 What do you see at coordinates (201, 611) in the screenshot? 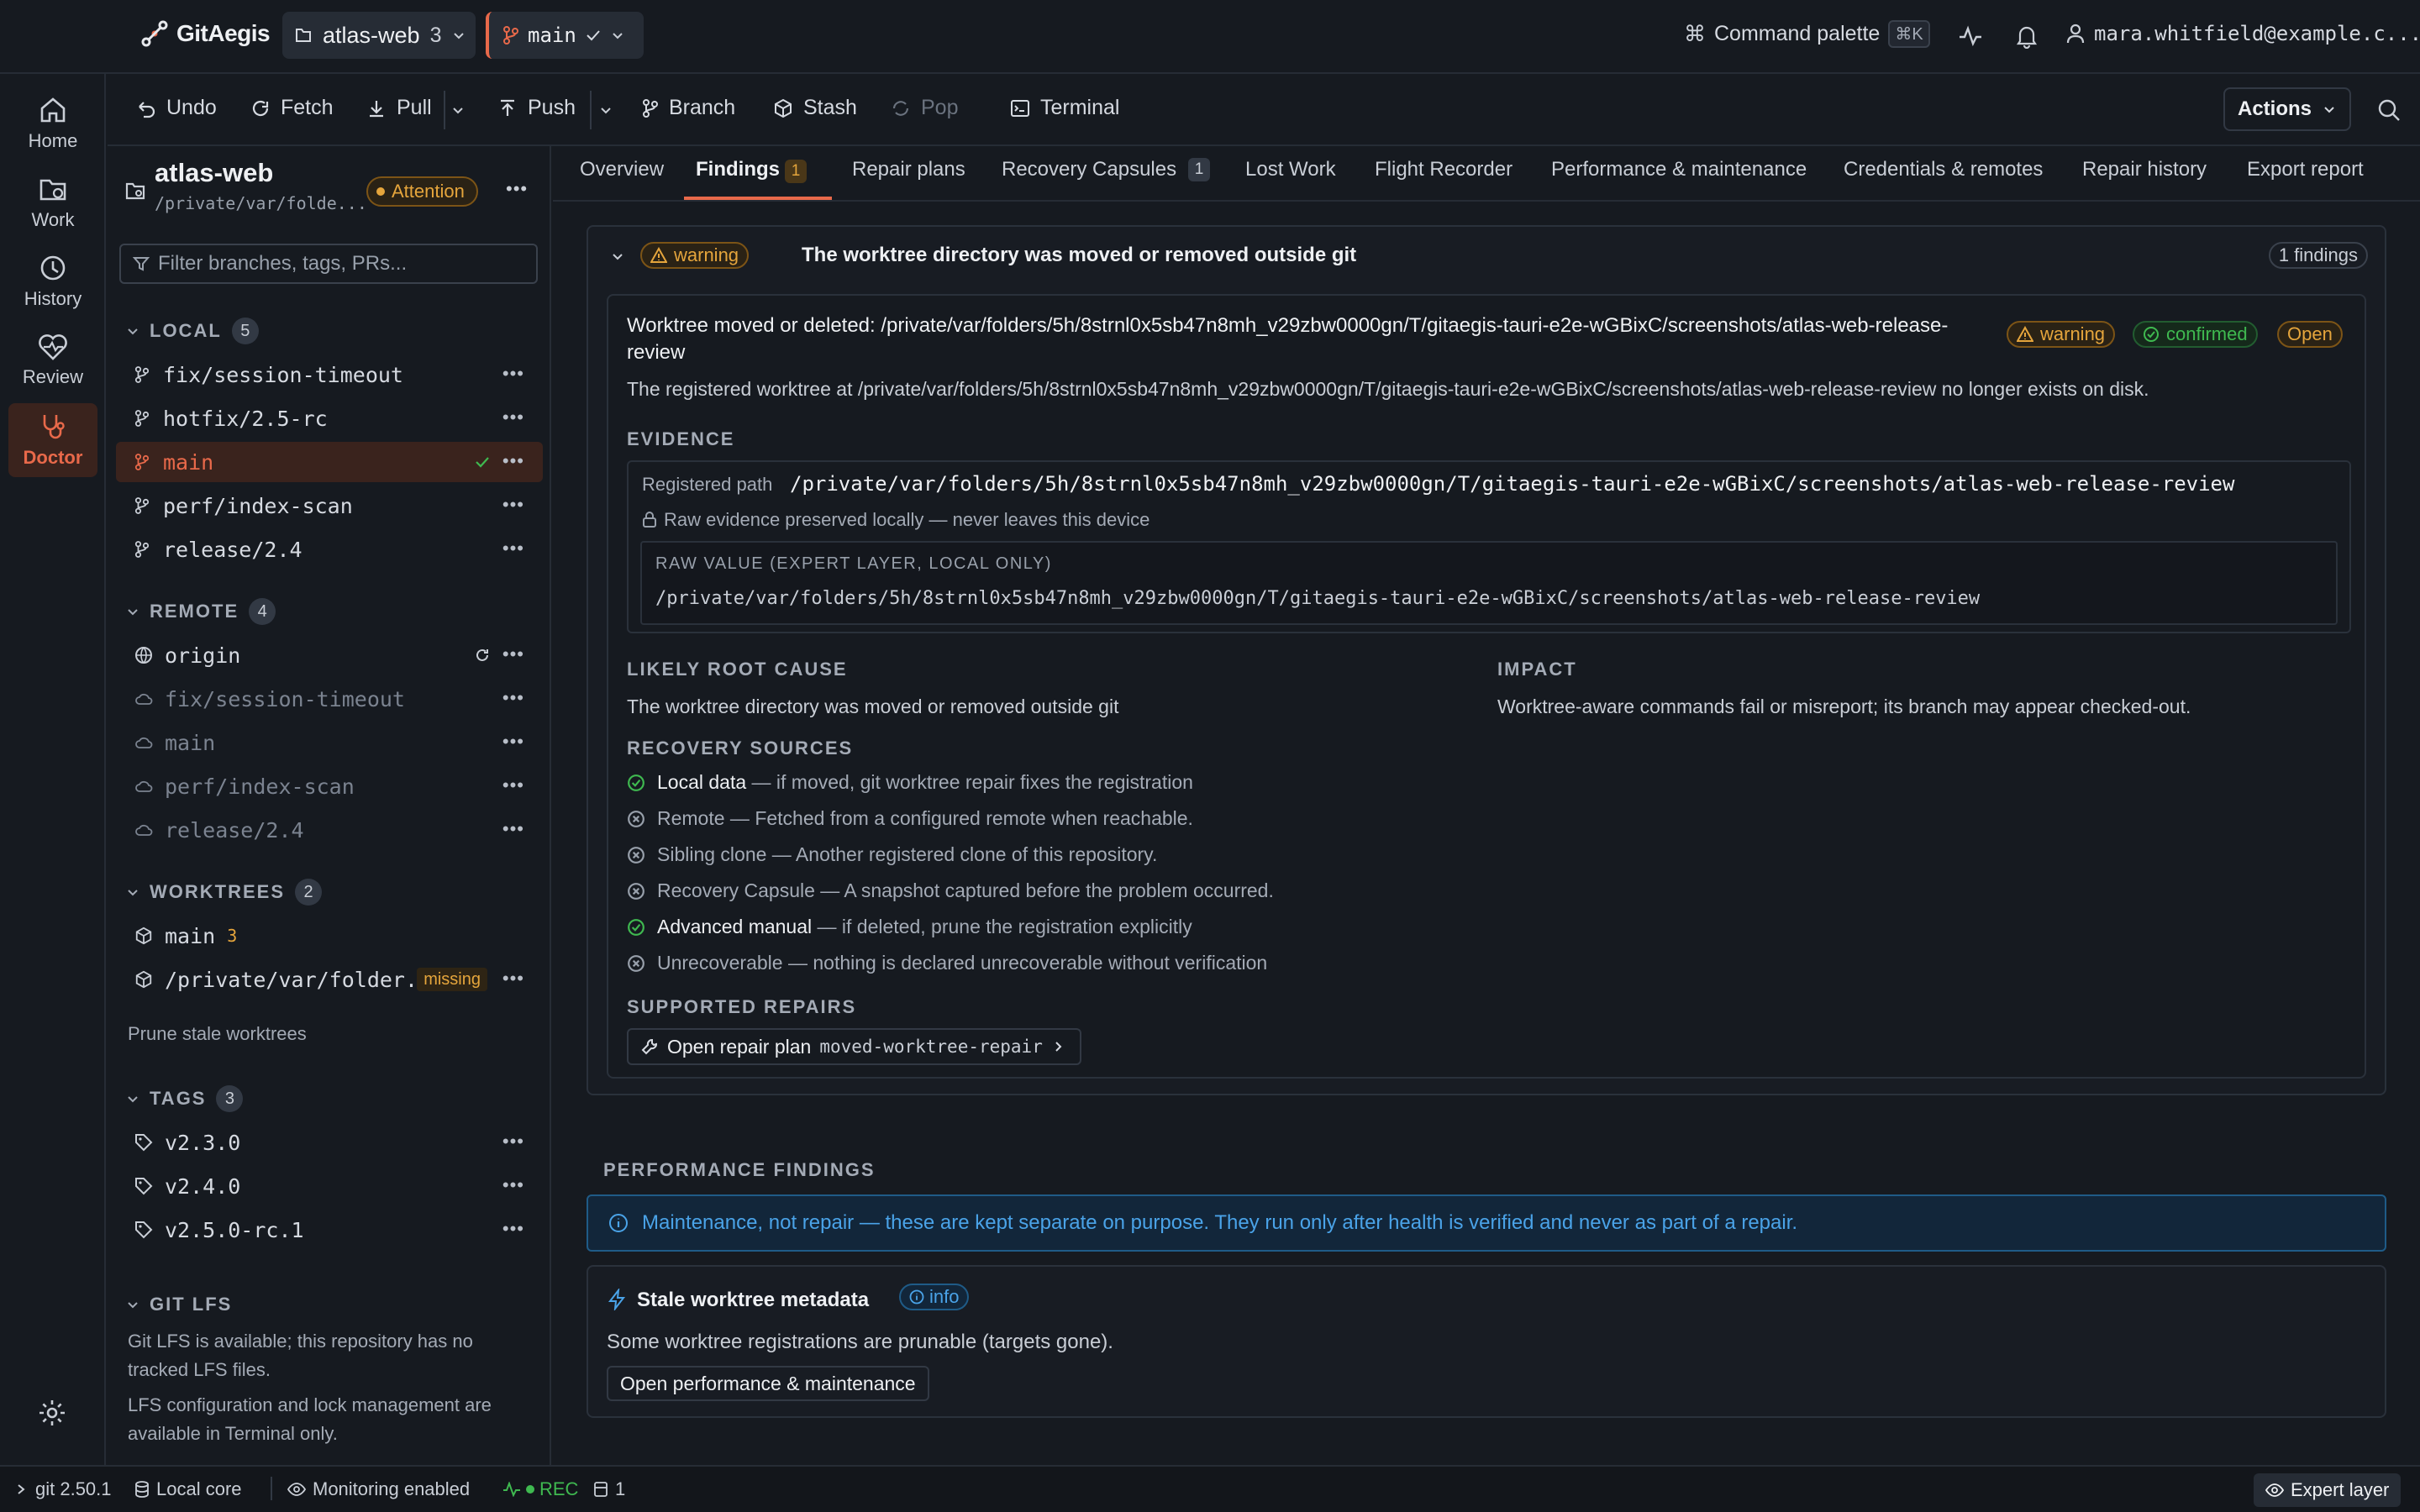
I see `section-remote-header: REMOTE 4` at bounding box center [201, 611].